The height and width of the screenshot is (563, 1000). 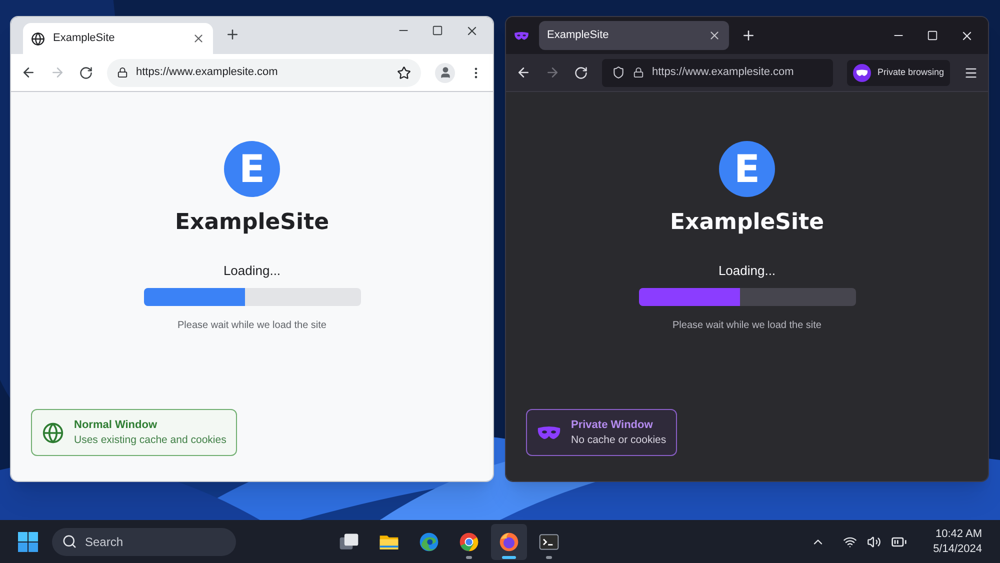 What do you see at coordinates (116, 425) in the screenshot?
I see `badge-title: Normal Window` at bounding box center [116, 425].